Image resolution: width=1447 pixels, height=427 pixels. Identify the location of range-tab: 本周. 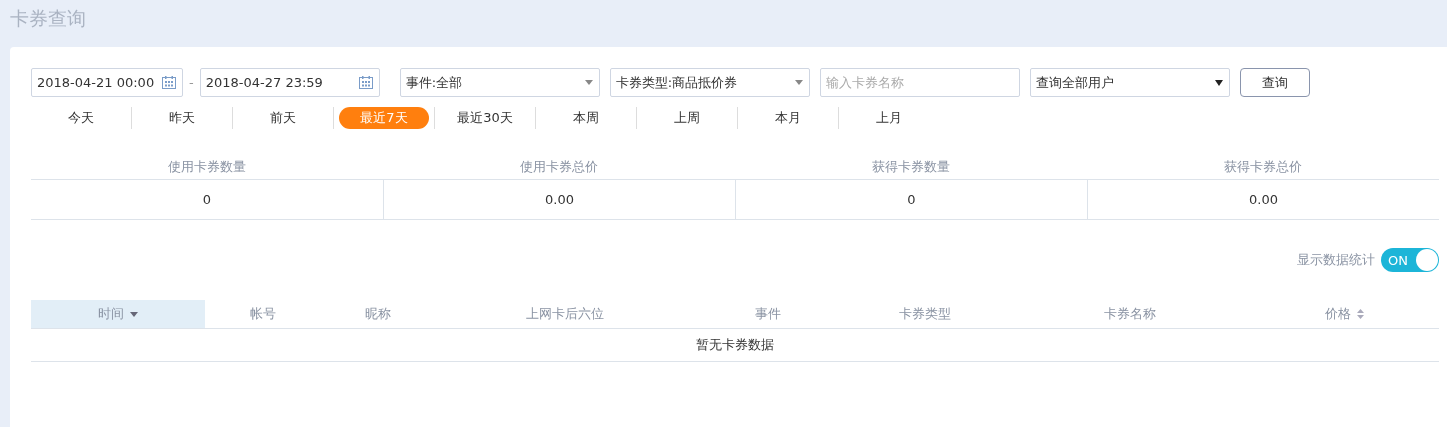
(586, 118).